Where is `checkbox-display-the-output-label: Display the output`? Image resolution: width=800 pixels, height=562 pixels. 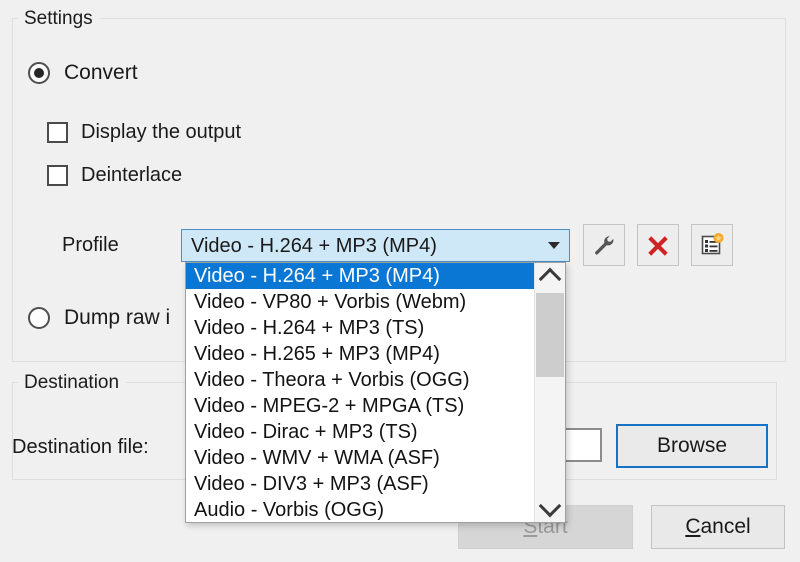
checkbox-display-the-output-label: Display the output is located at coordinates (161, 132).